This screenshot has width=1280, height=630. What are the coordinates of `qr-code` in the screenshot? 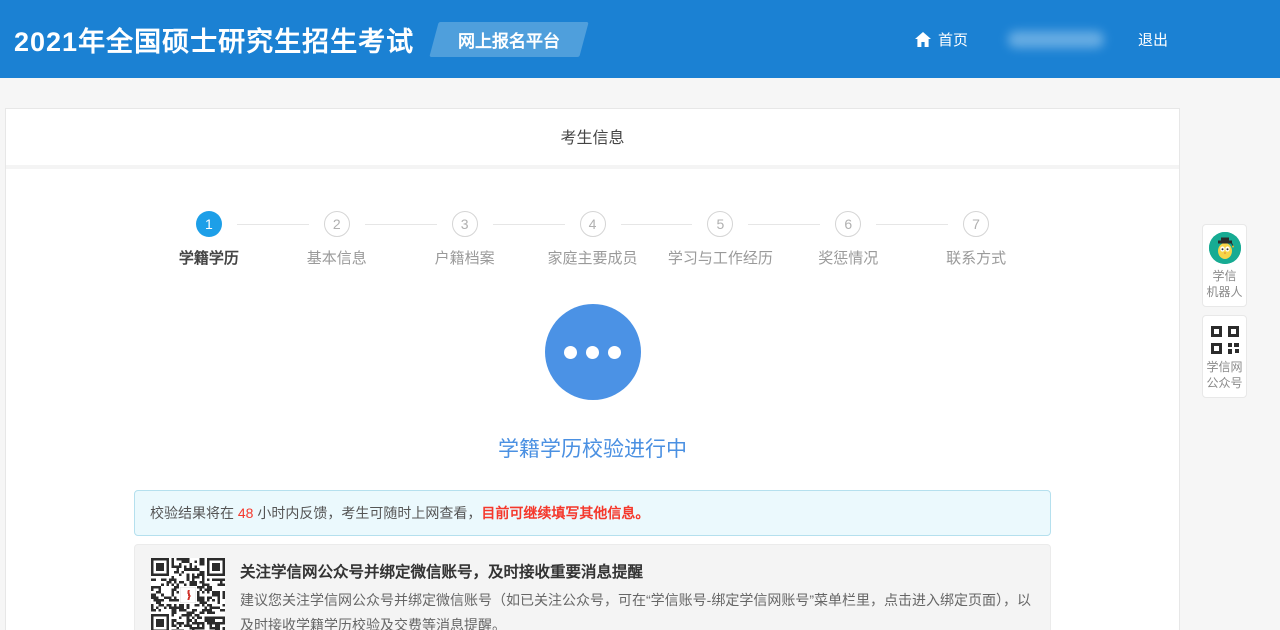 It's located at (188, 594).